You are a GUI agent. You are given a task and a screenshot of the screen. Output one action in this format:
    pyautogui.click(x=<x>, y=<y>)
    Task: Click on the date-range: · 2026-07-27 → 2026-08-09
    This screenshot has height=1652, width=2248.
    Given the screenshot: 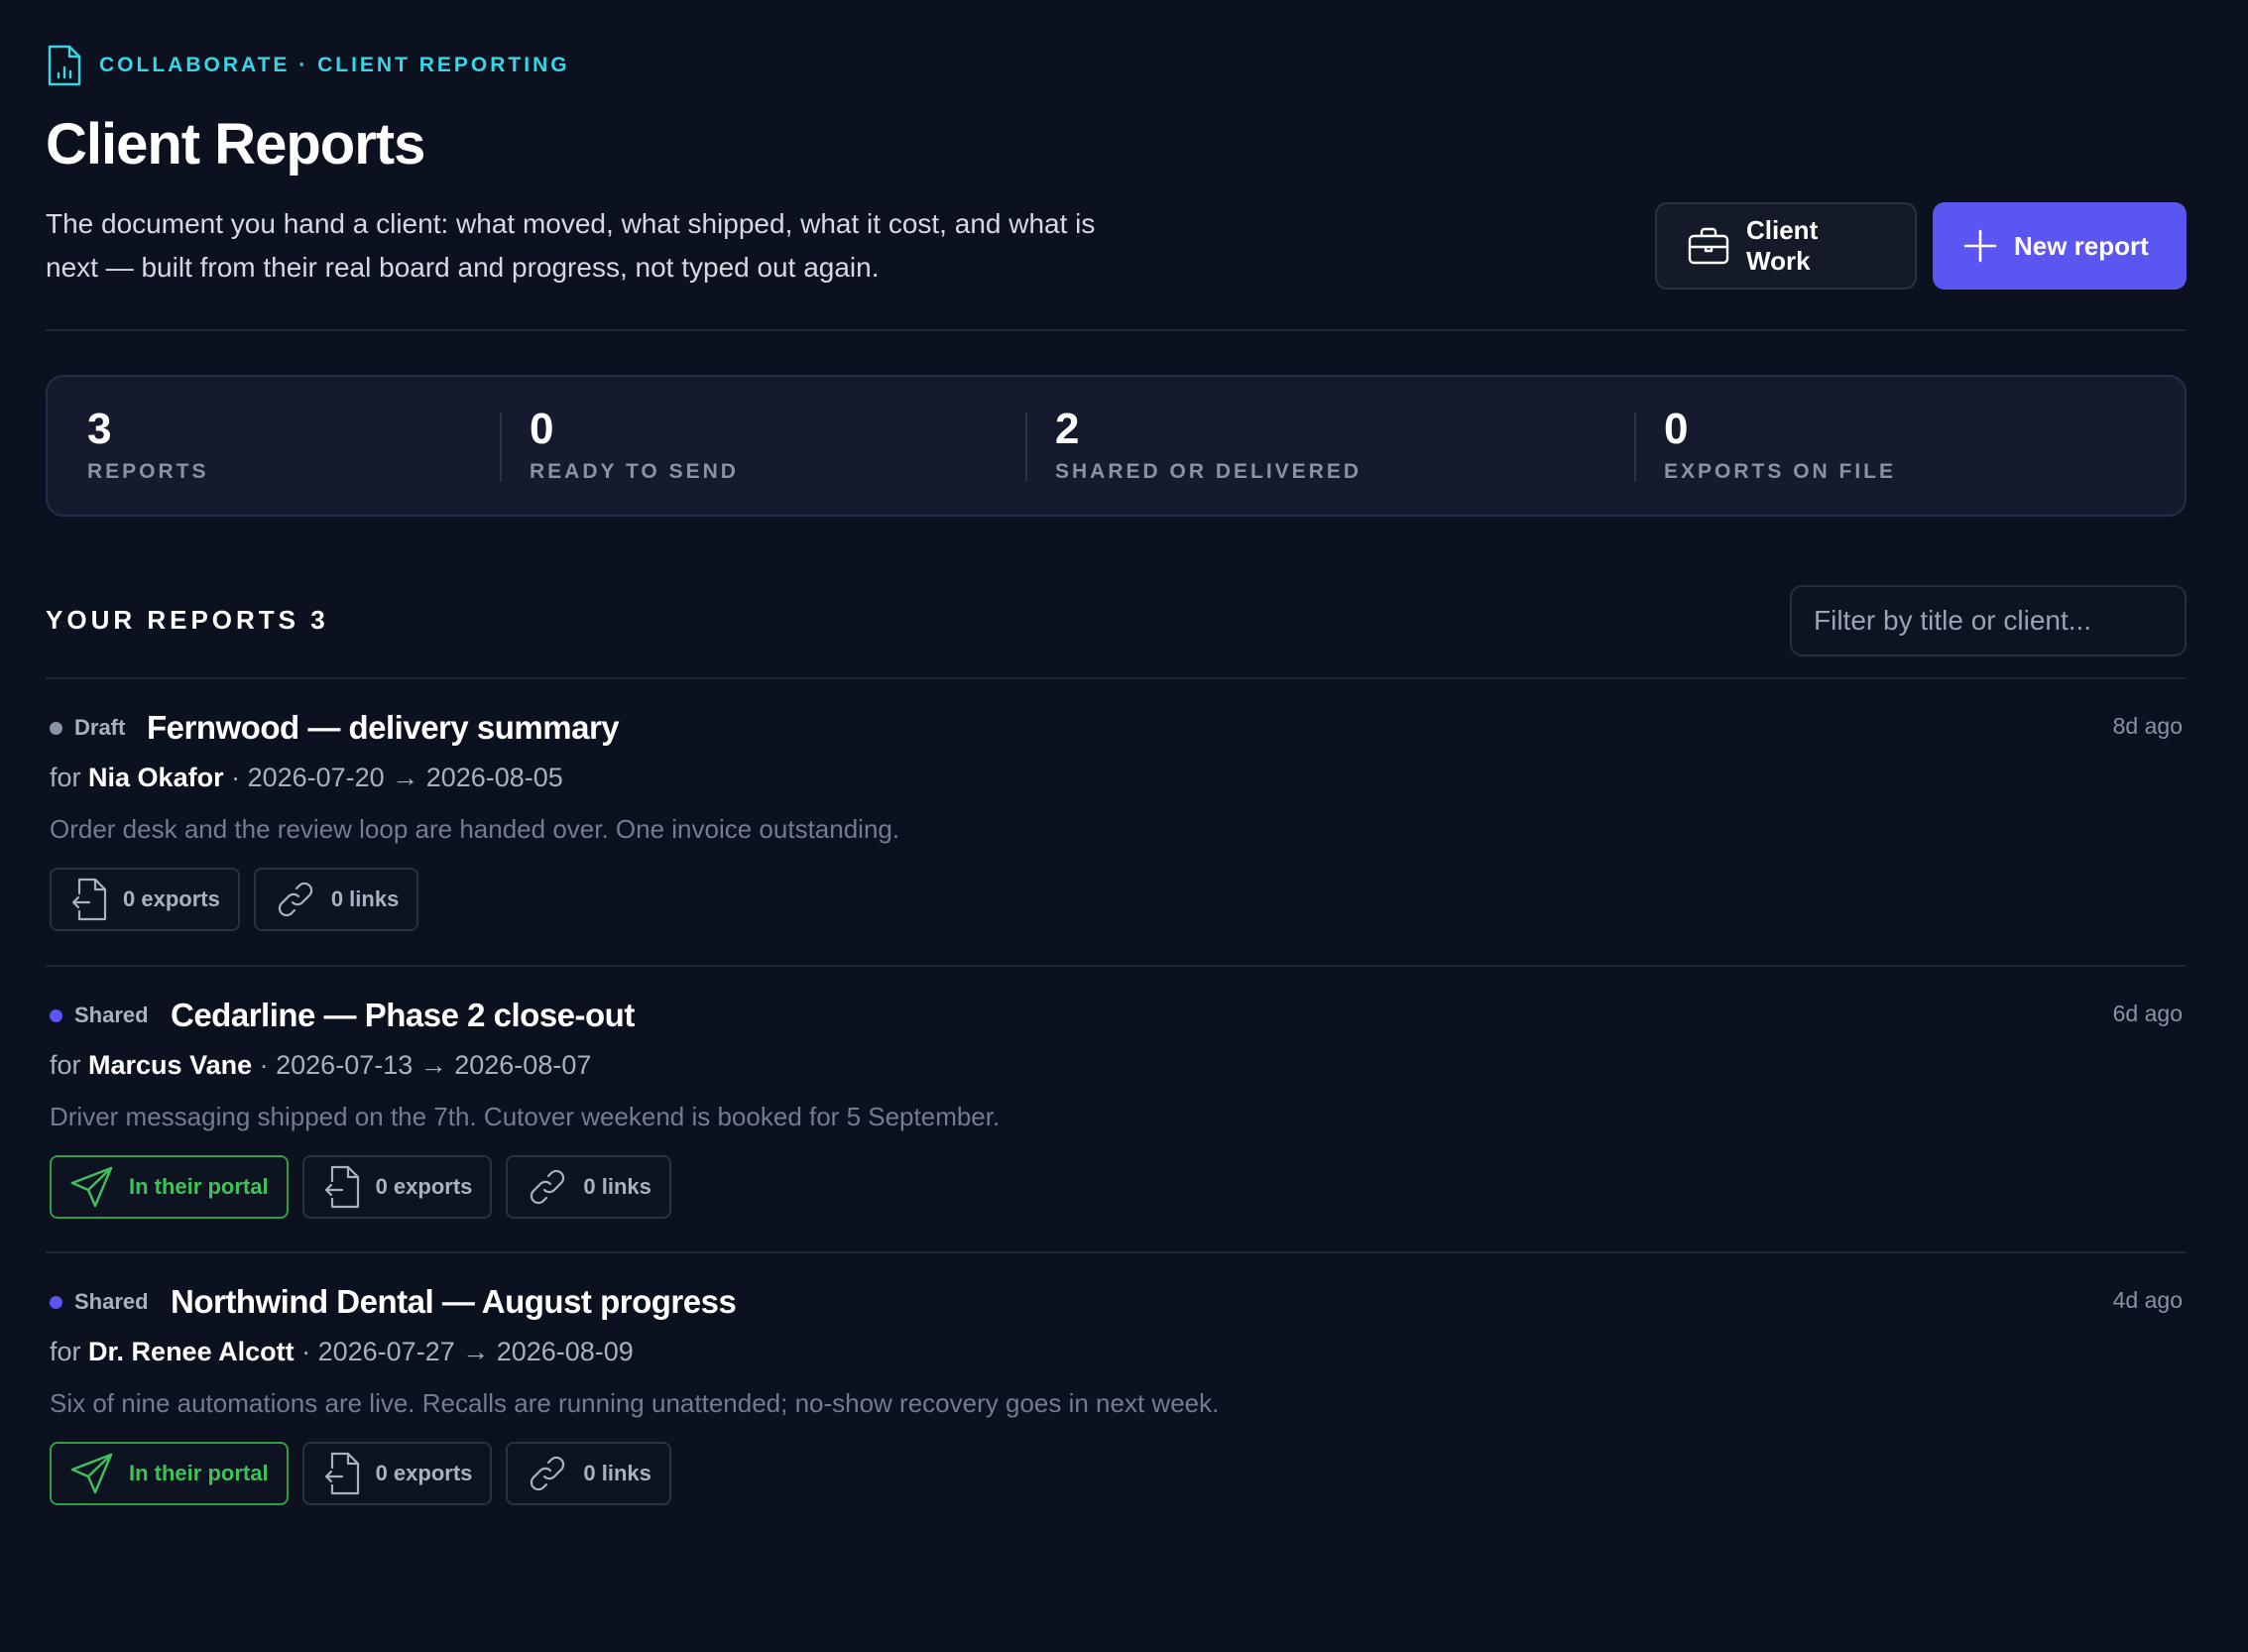 What is the action you would take?
    pyautogui.click(x=467, y=1351)
    